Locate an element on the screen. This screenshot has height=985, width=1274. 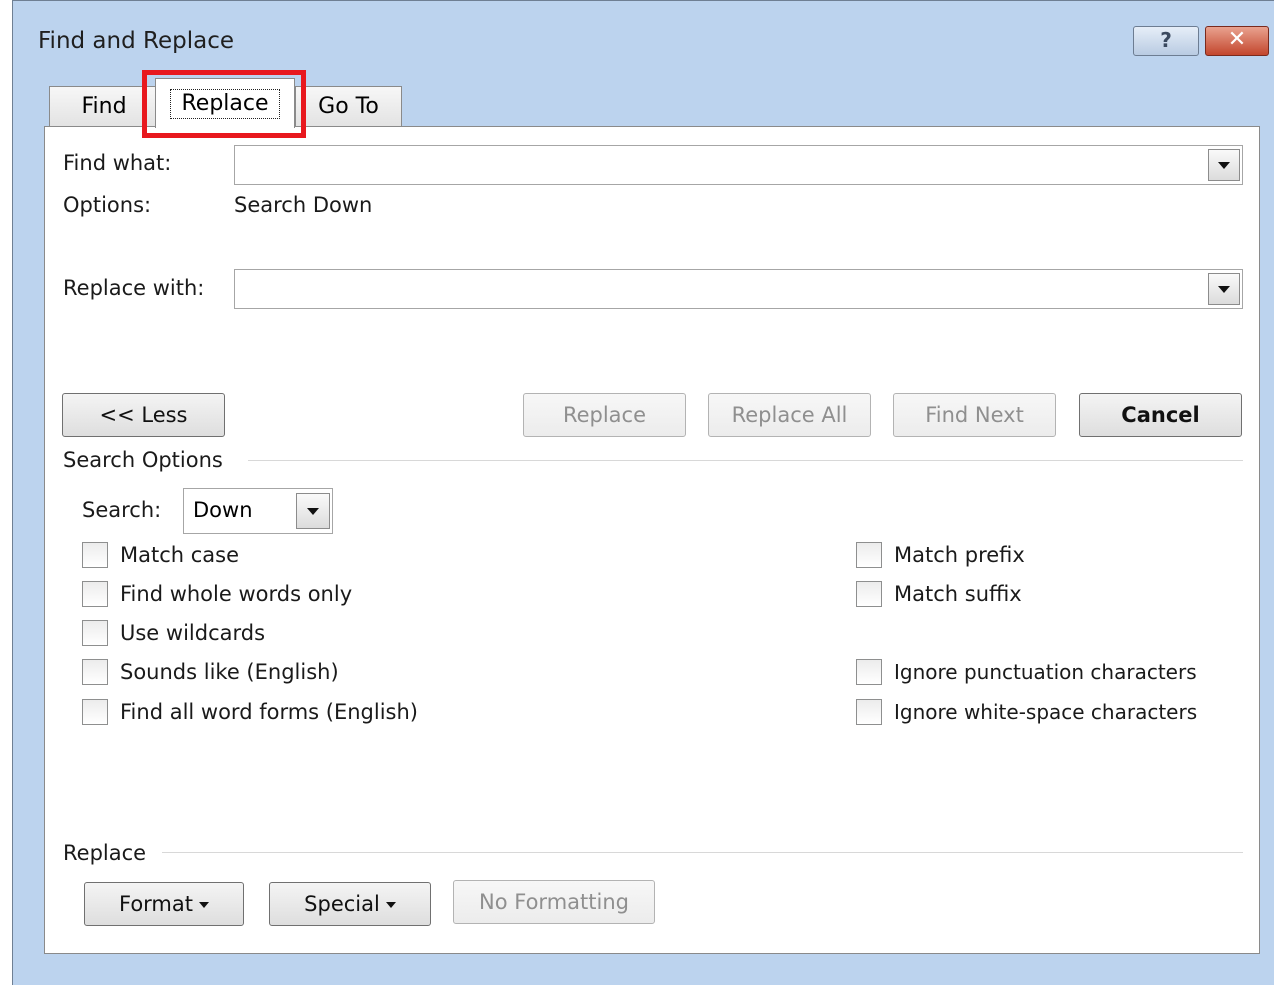
match-case-checkbox is located at coordinates (95, 555).